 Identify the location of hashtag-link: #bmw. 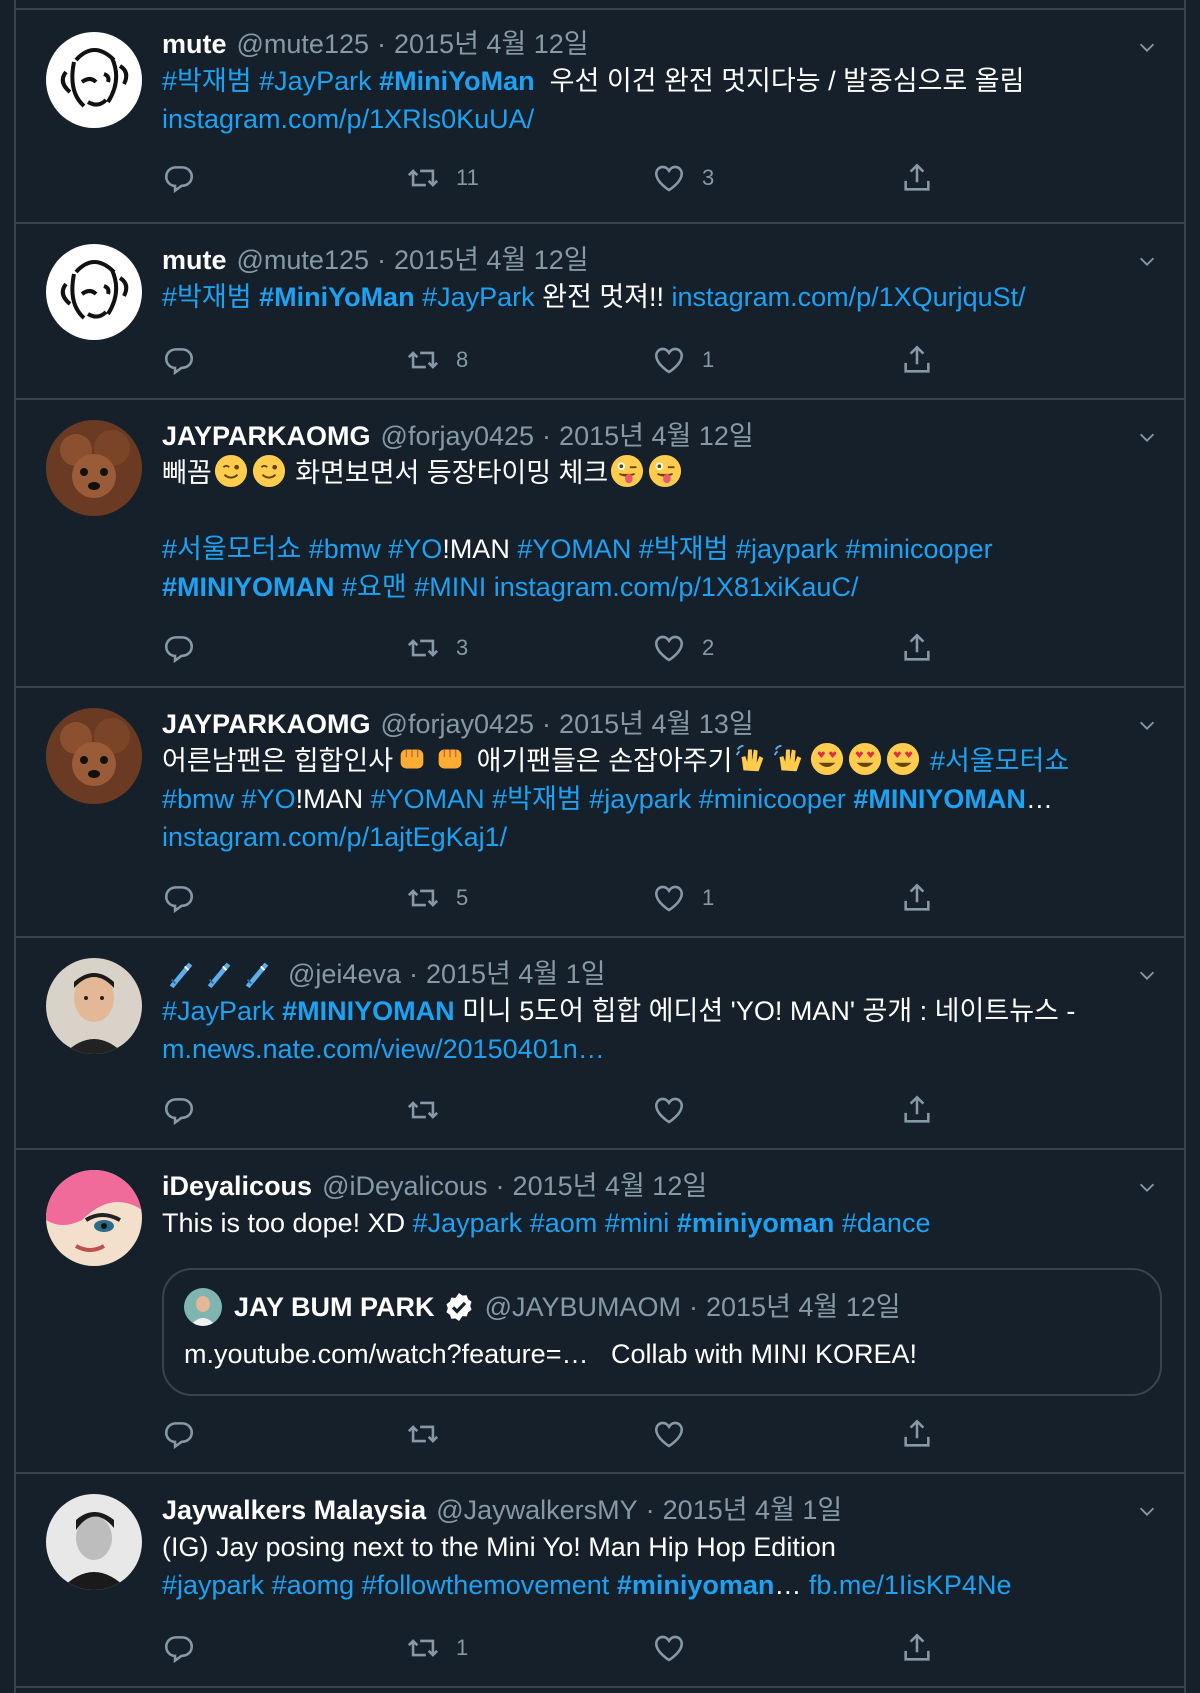
(345, 549).